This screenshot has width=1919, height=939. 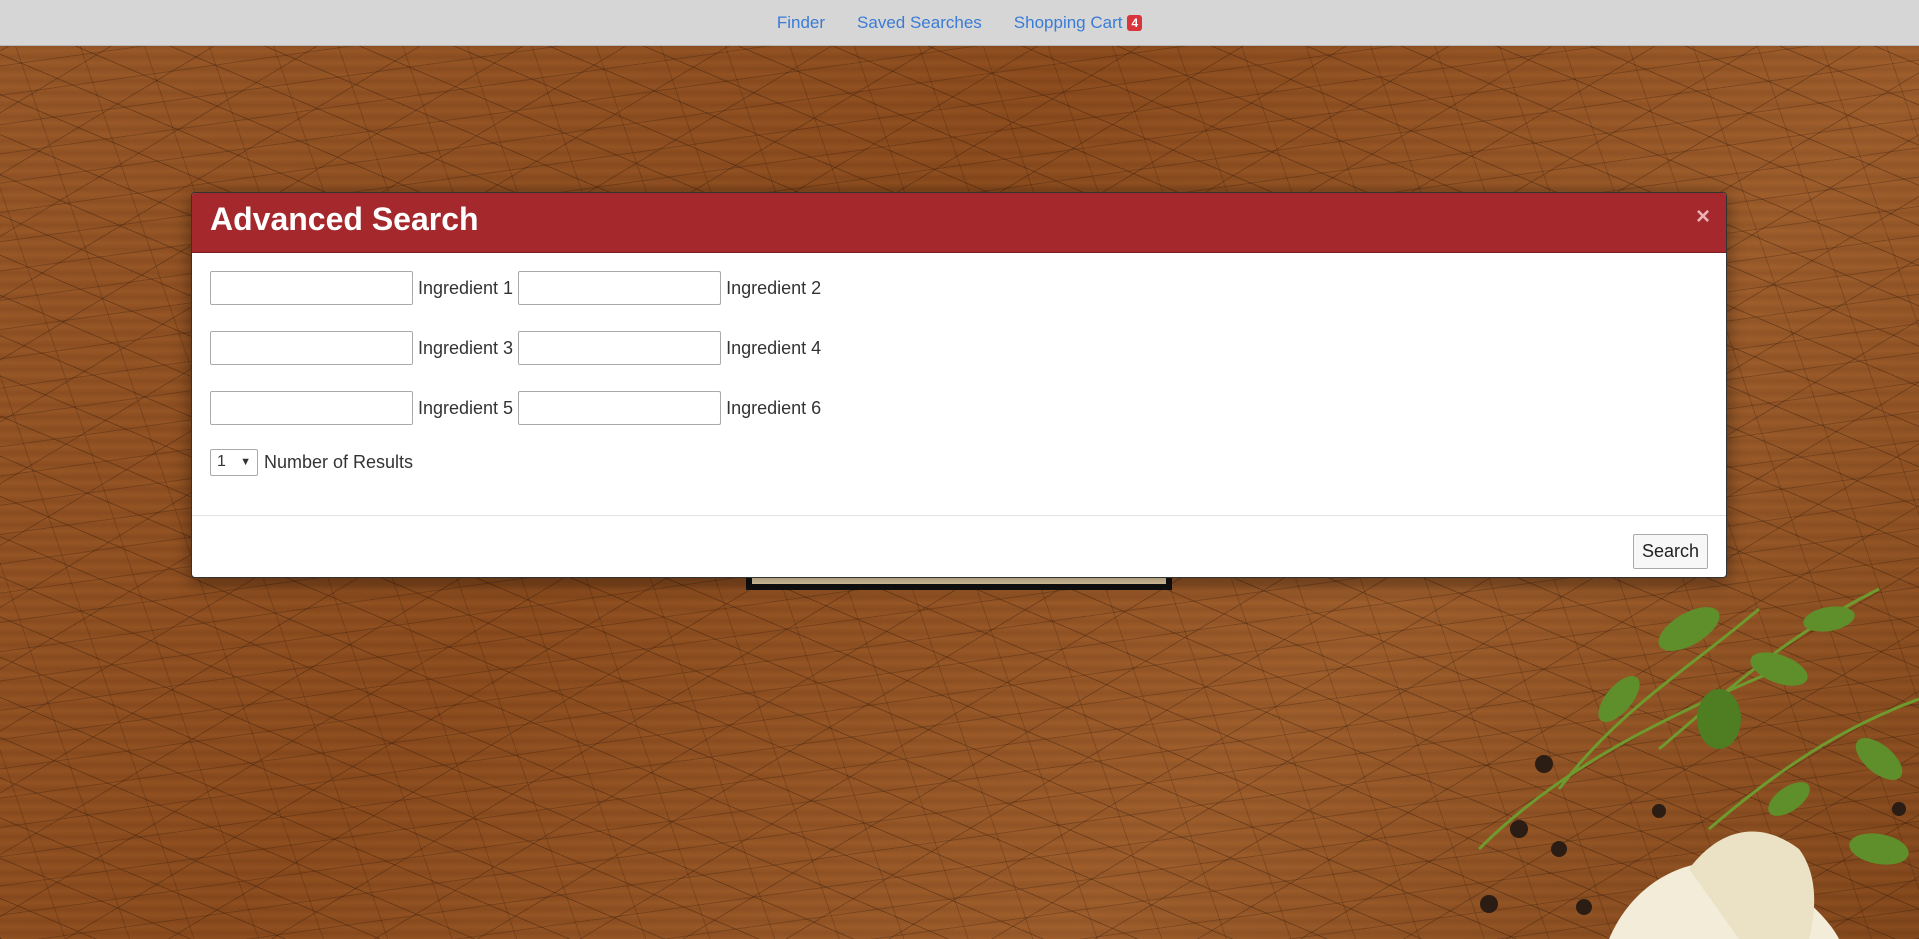 I want to click on cart-count-badge: 4, so click(x=1135, y=22).